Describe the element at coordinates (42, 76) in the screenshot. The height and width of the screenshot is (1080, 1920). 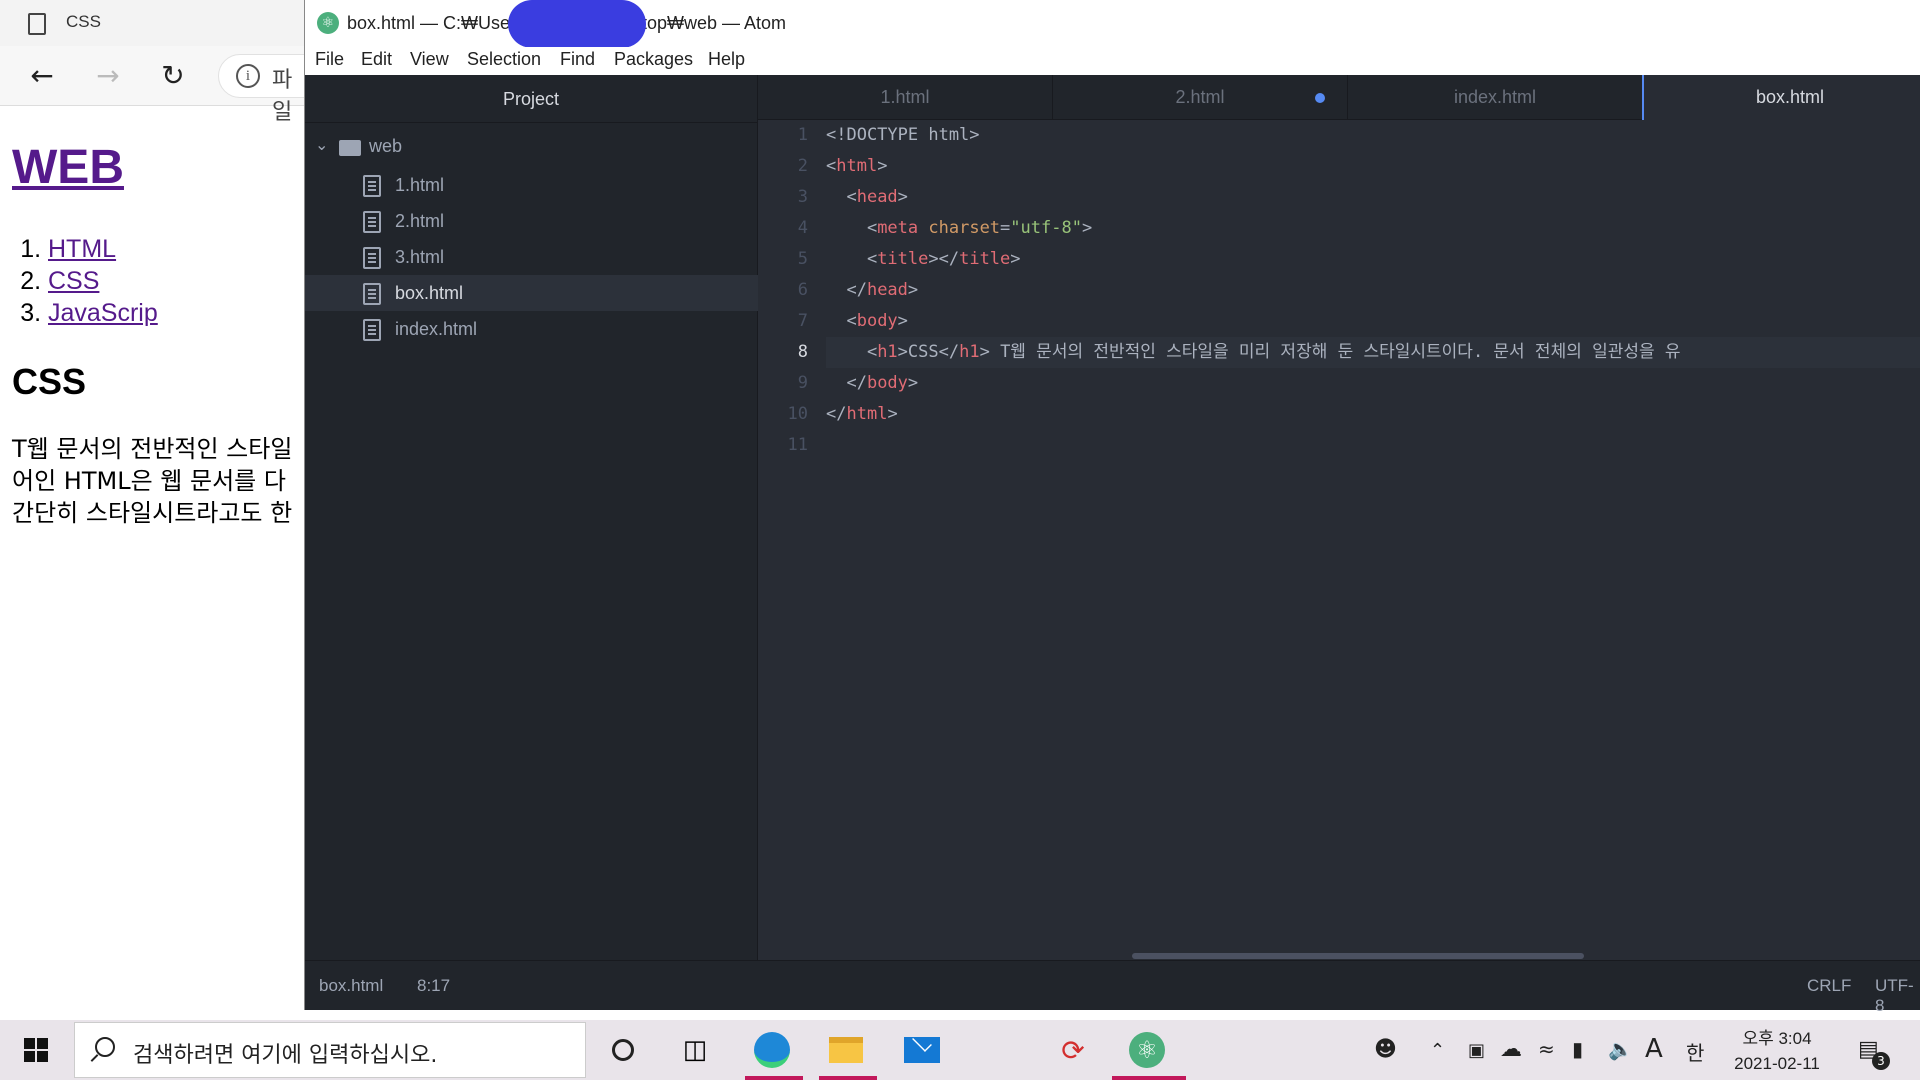
I see `back-arrow-icon: ←` at that location.